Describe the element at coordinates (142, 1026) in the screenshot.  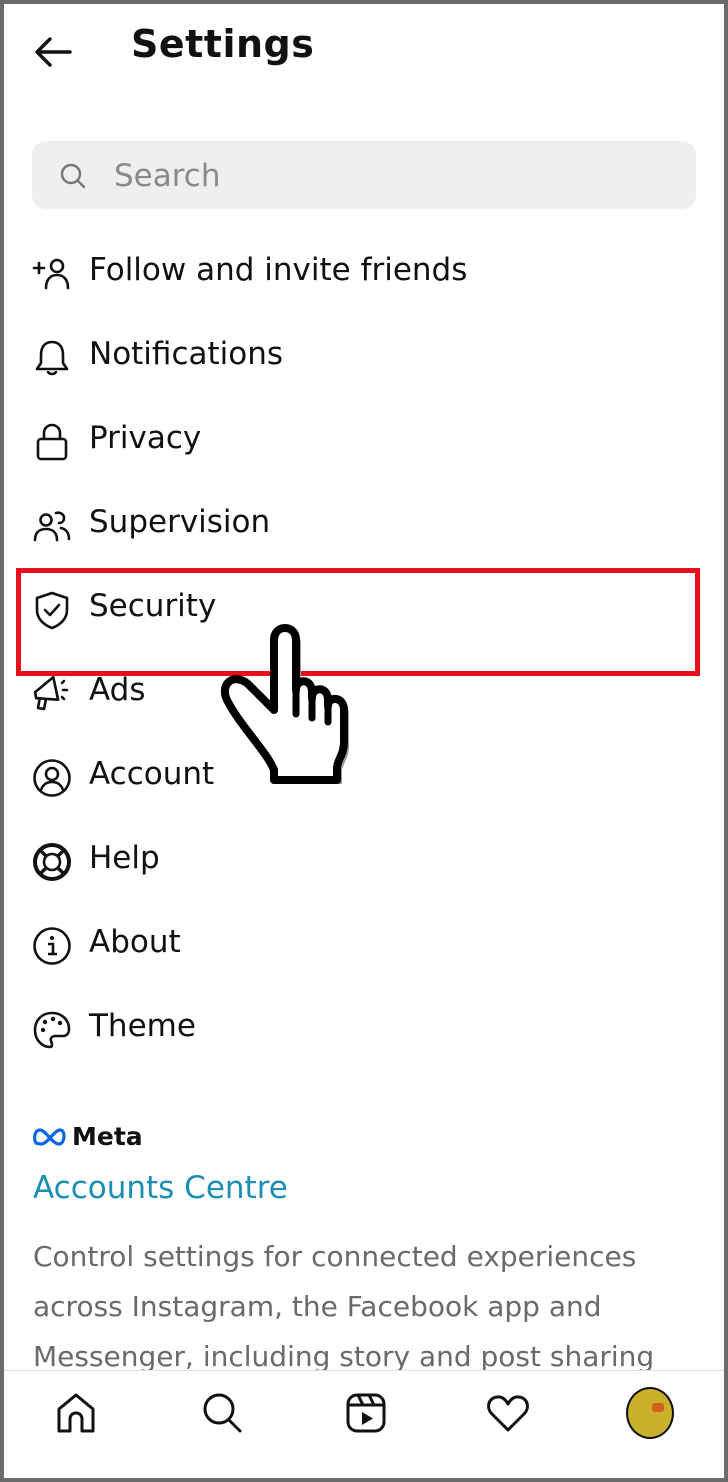
I see `menu-item-label: Theme` at that location.